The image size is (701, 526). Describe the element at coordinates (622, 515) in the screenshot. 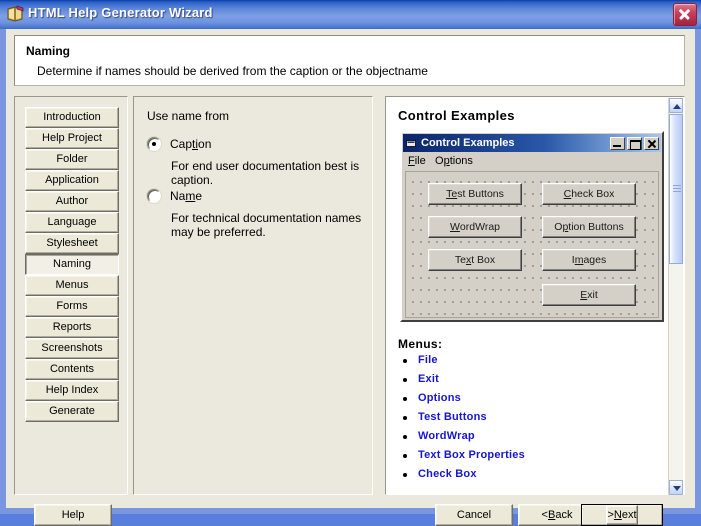

I see `next-button: > Next` at that location.